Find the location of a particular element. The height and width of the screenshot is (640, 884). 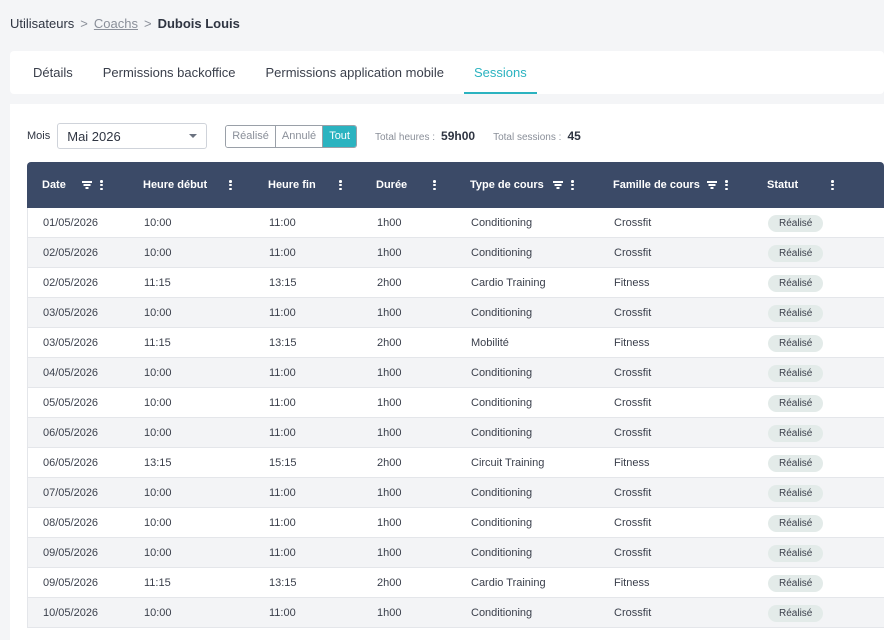

column-header-type-de-cours: Type de cours is located at coordinates (522, 185).